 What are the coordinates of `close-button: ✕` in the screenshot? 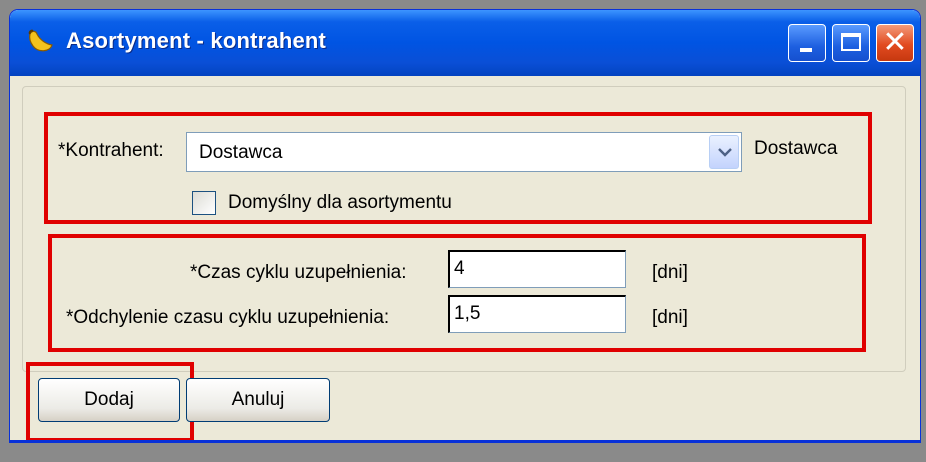 It's located at (895, 43).